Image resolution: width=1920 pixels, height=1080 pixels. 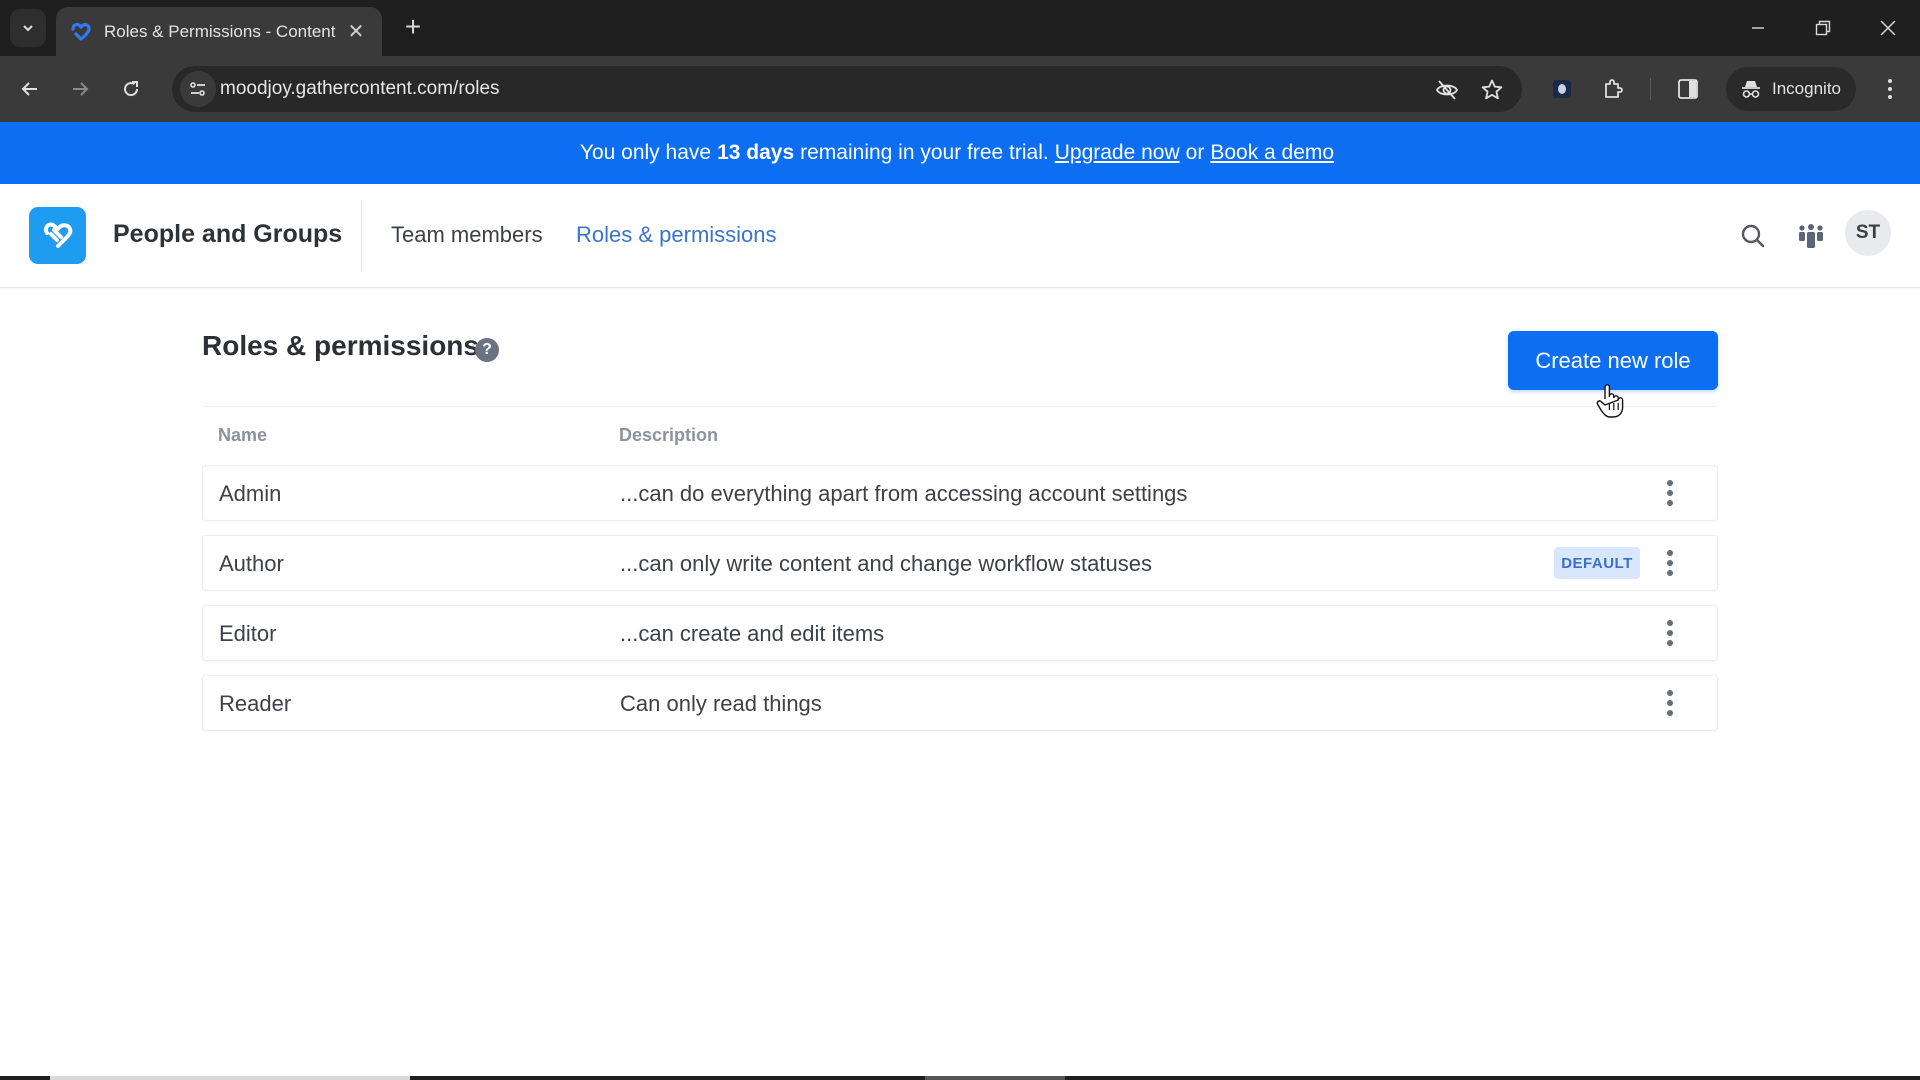 I want to click on column-header-description: Description, so click(x=669, y=435).